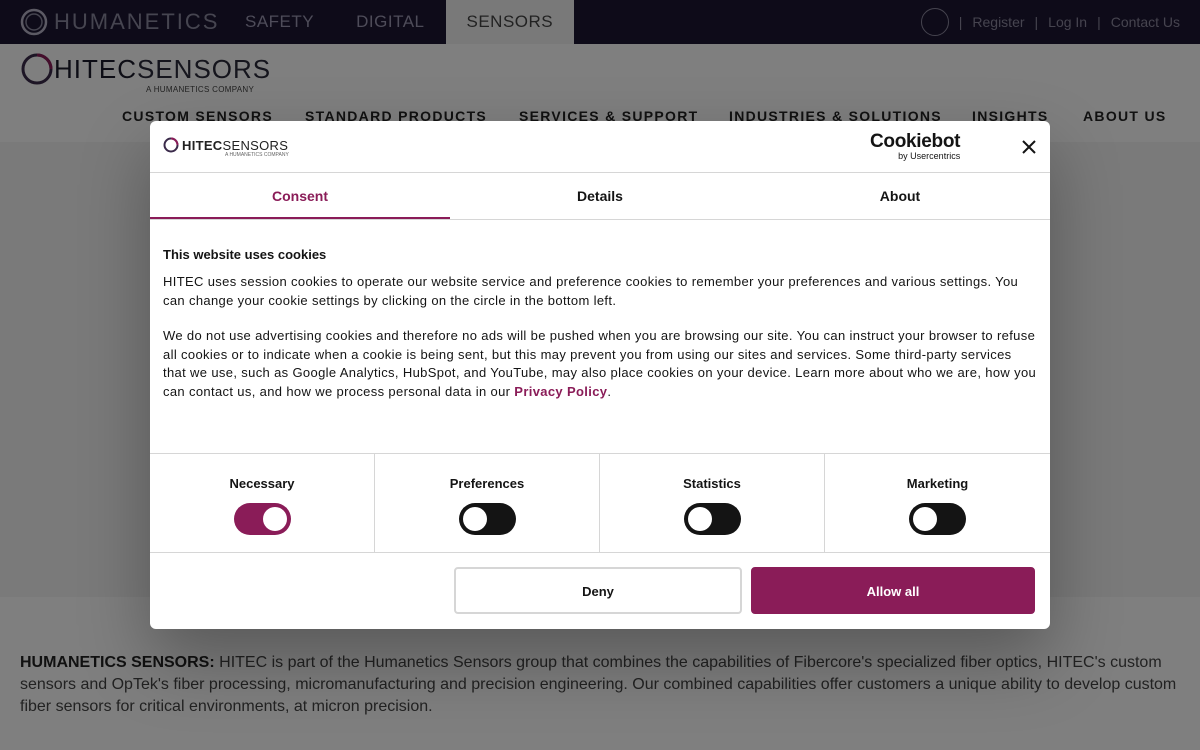  What do you see at coordinates (262, 483) in the screenshot?
I see `toggle-label: Necessary` at bounding box center [262, 483].